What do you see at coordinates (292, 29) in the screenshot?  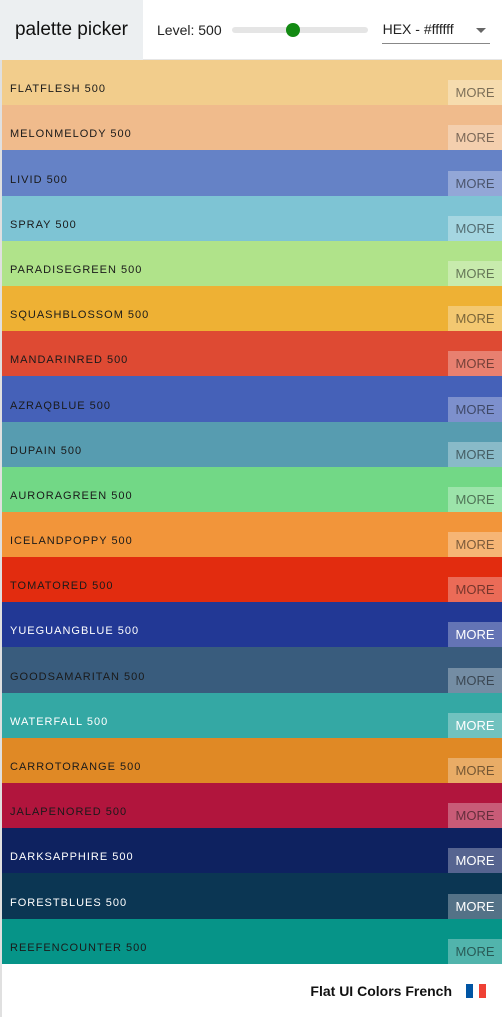 I see `slider-handle` at bounding box center [292, 29].